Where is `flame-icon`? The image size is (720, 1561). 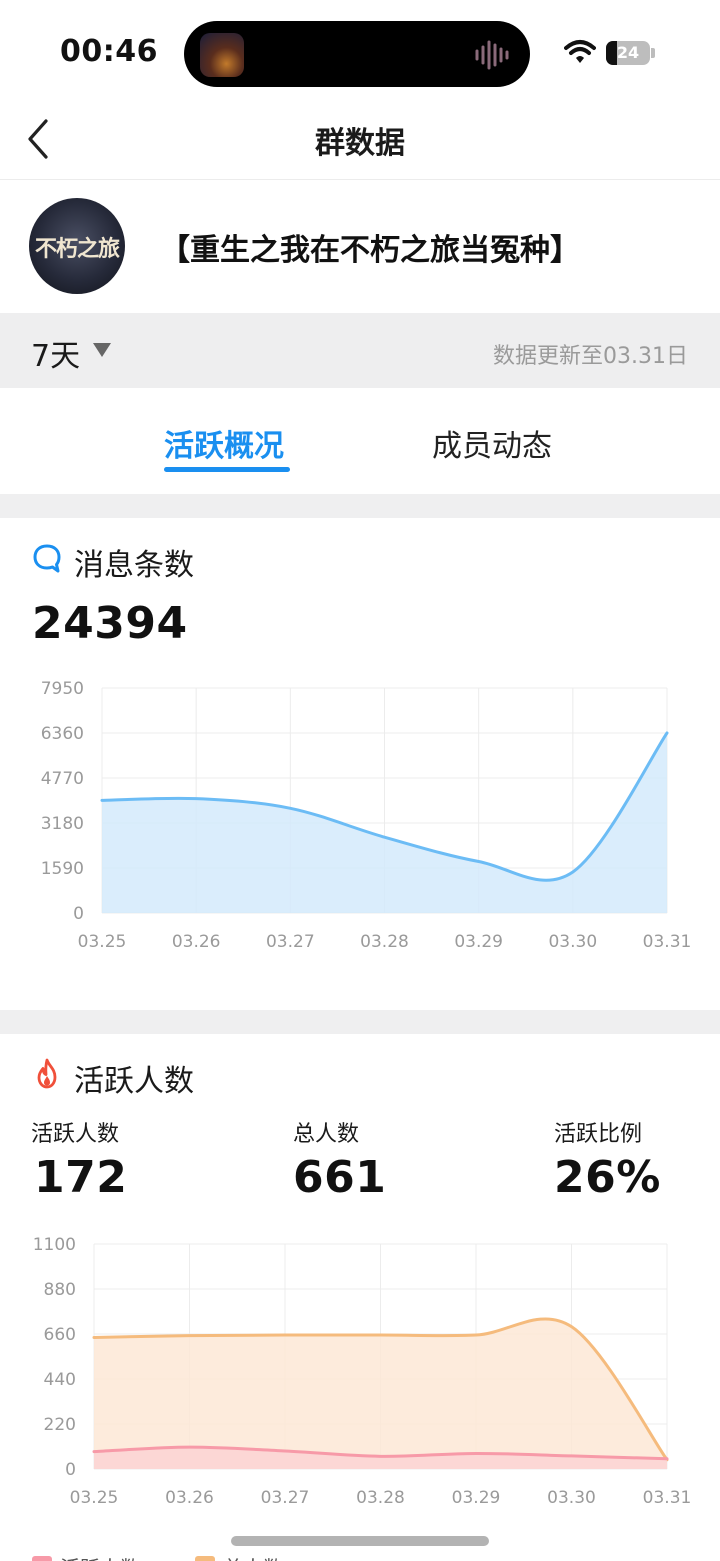
flame-icon is located at coordinates (47, 1073).